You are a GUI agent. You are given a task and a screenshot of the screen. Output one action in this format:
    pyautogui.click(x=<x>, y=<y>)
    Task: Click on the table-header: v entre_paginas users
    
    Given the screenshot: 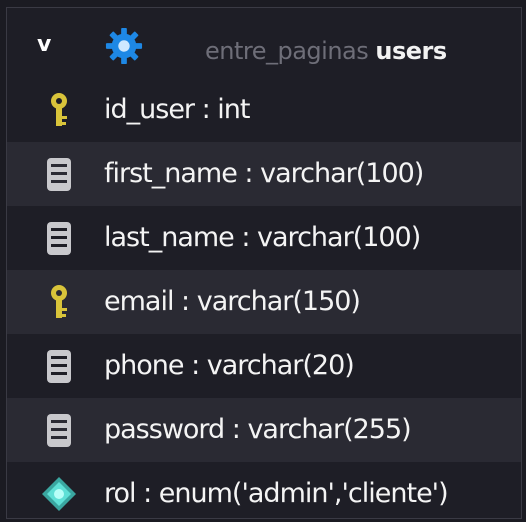 What is the action you would take?
    pyautogui.click(x=264, y=43)
    